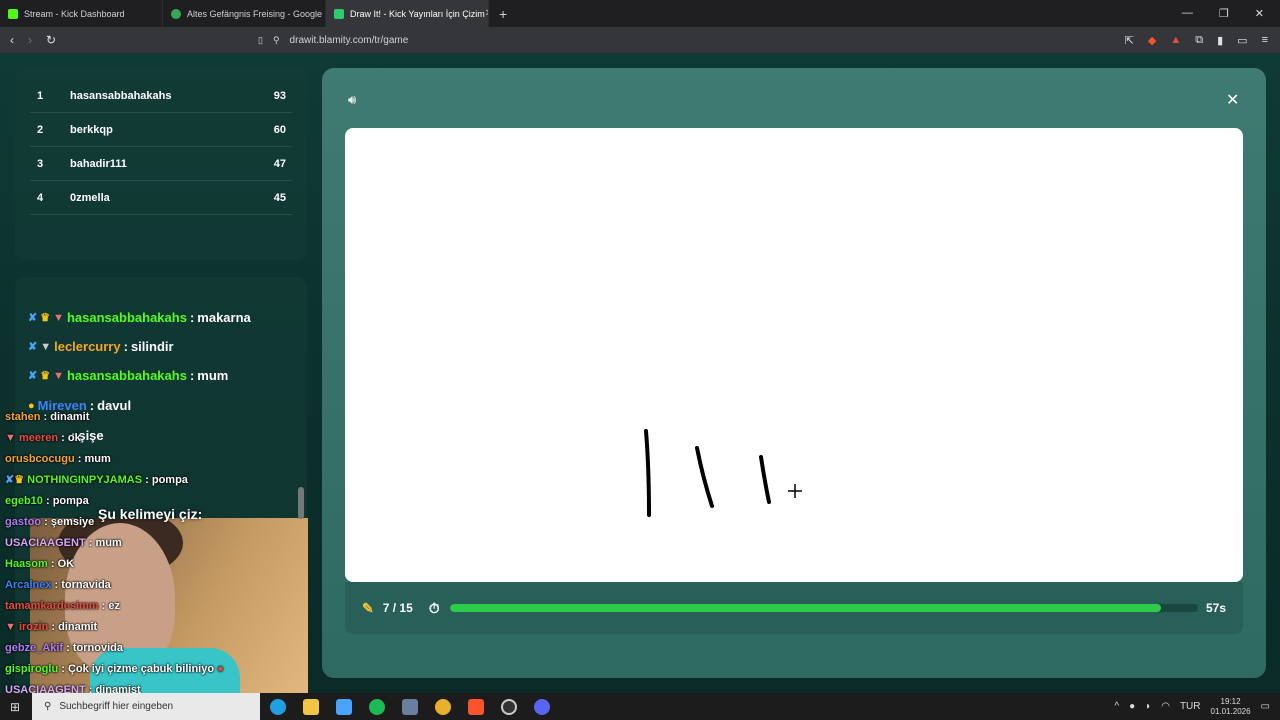  What do you see at coordinates (542, 706) in the screenshot?
I see `discord-icon` at bounding box center [542, 706].